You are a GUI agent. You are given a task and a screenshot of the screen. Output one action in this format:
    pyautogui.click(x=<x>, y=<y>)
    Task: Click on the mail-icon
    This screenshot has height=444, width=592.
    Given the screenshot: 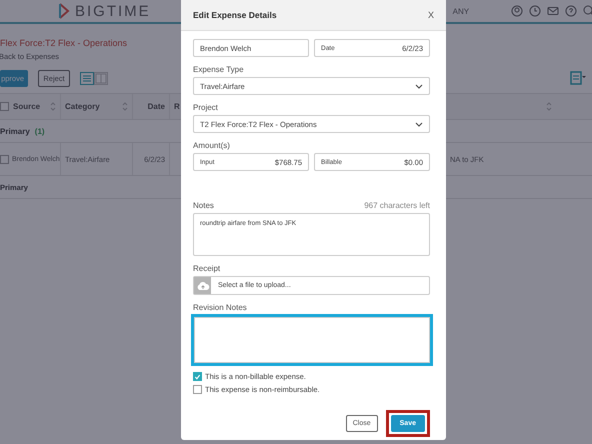 What is the action you would take?
    pyautogui.click(x=553, y=11)
    